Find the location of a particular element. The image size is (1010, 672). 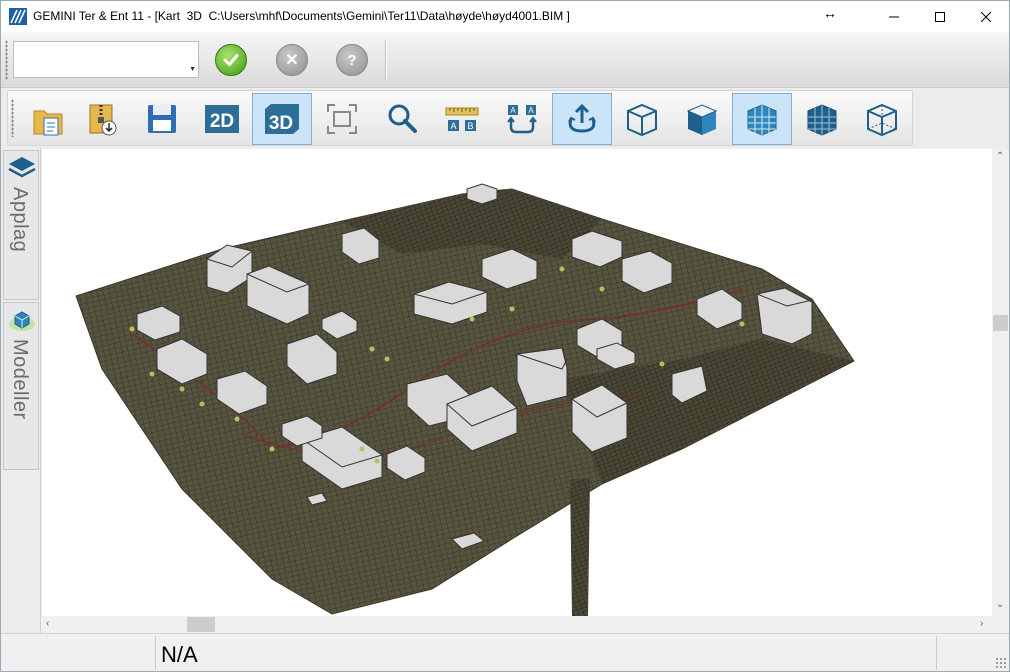

tab-modeller: Modeller is located at coordinates (21, 386).